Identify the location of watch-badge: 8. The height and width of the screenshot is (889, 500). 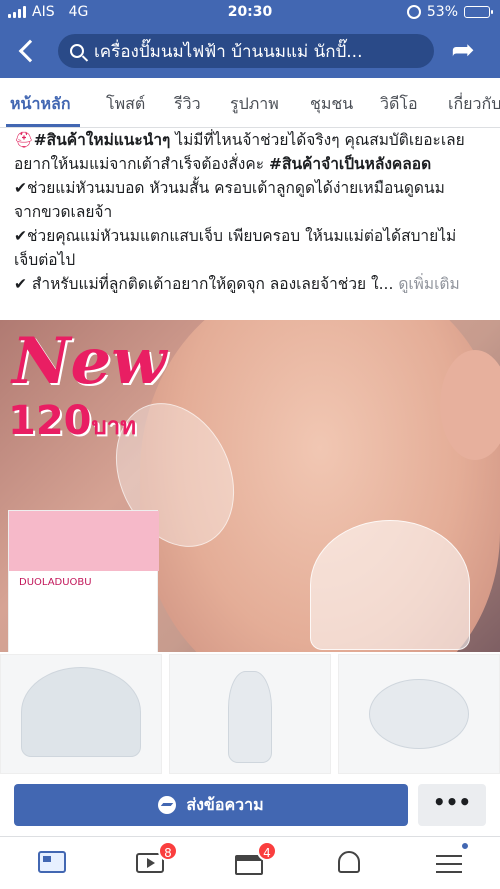
(168, 851).